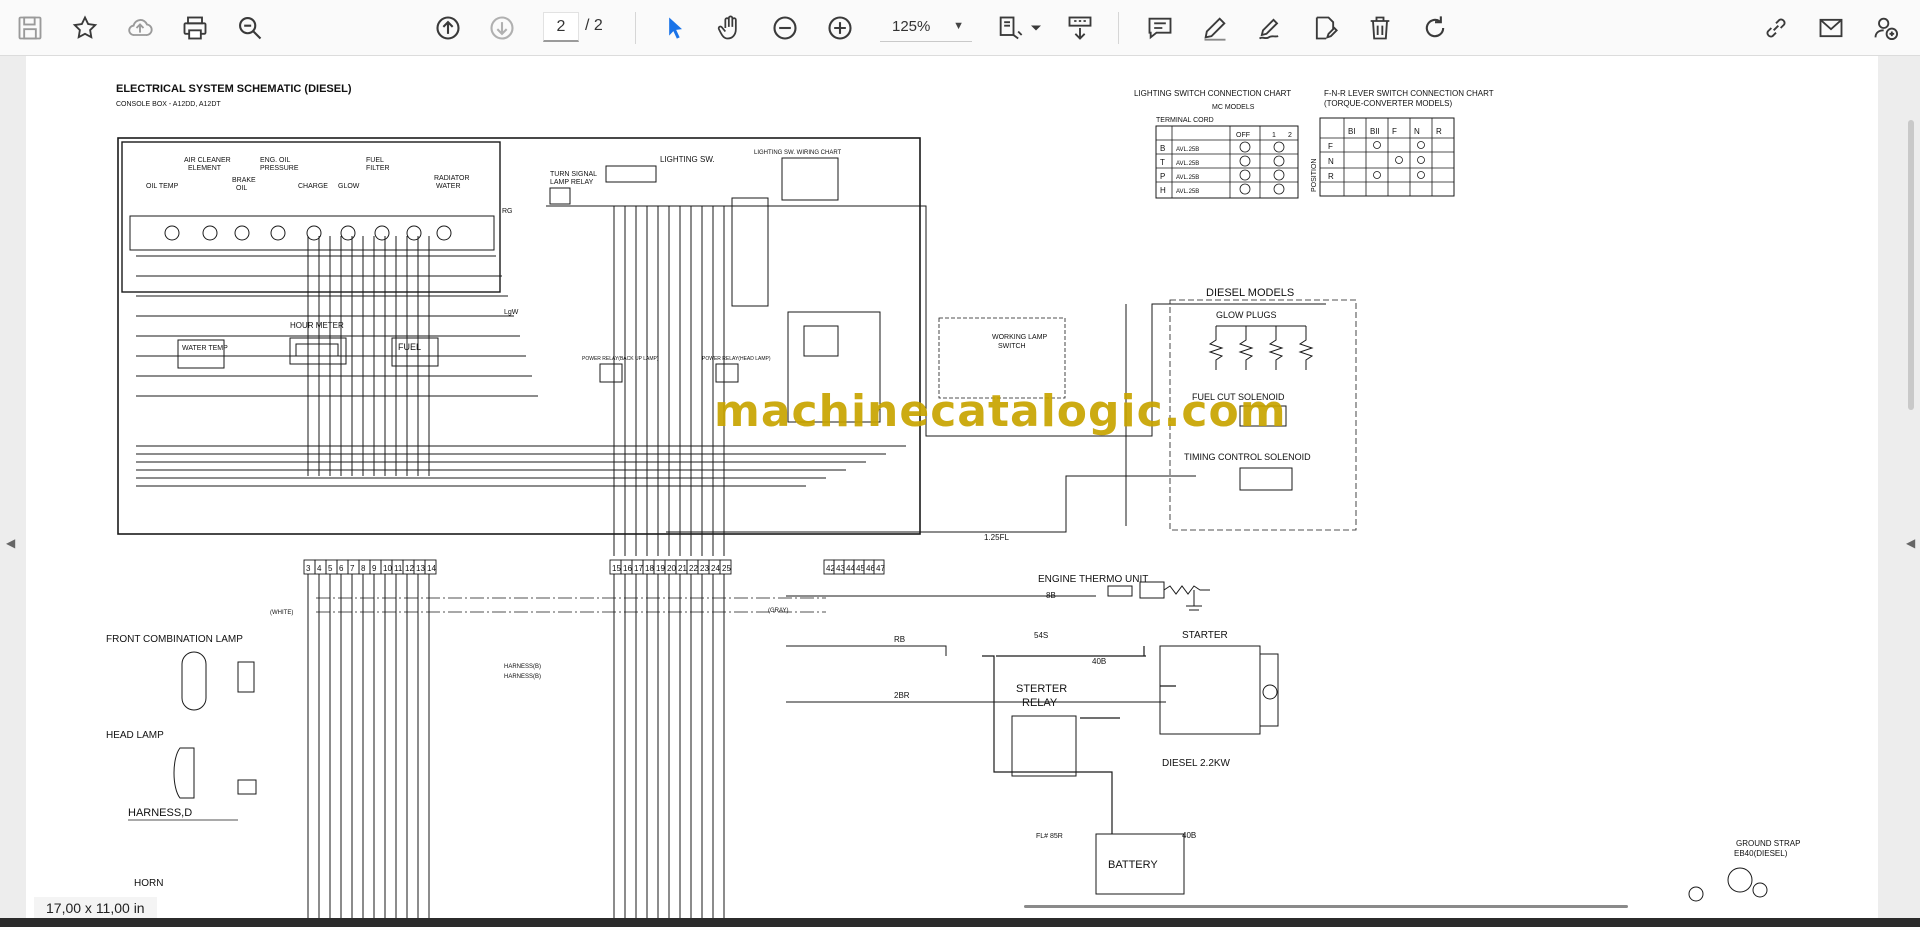 This screenshot has width=1920, height=927. Describe the element at coordinates (926, 27) in the screenshot. I see `zoom-select: 125% ▼` at that location.